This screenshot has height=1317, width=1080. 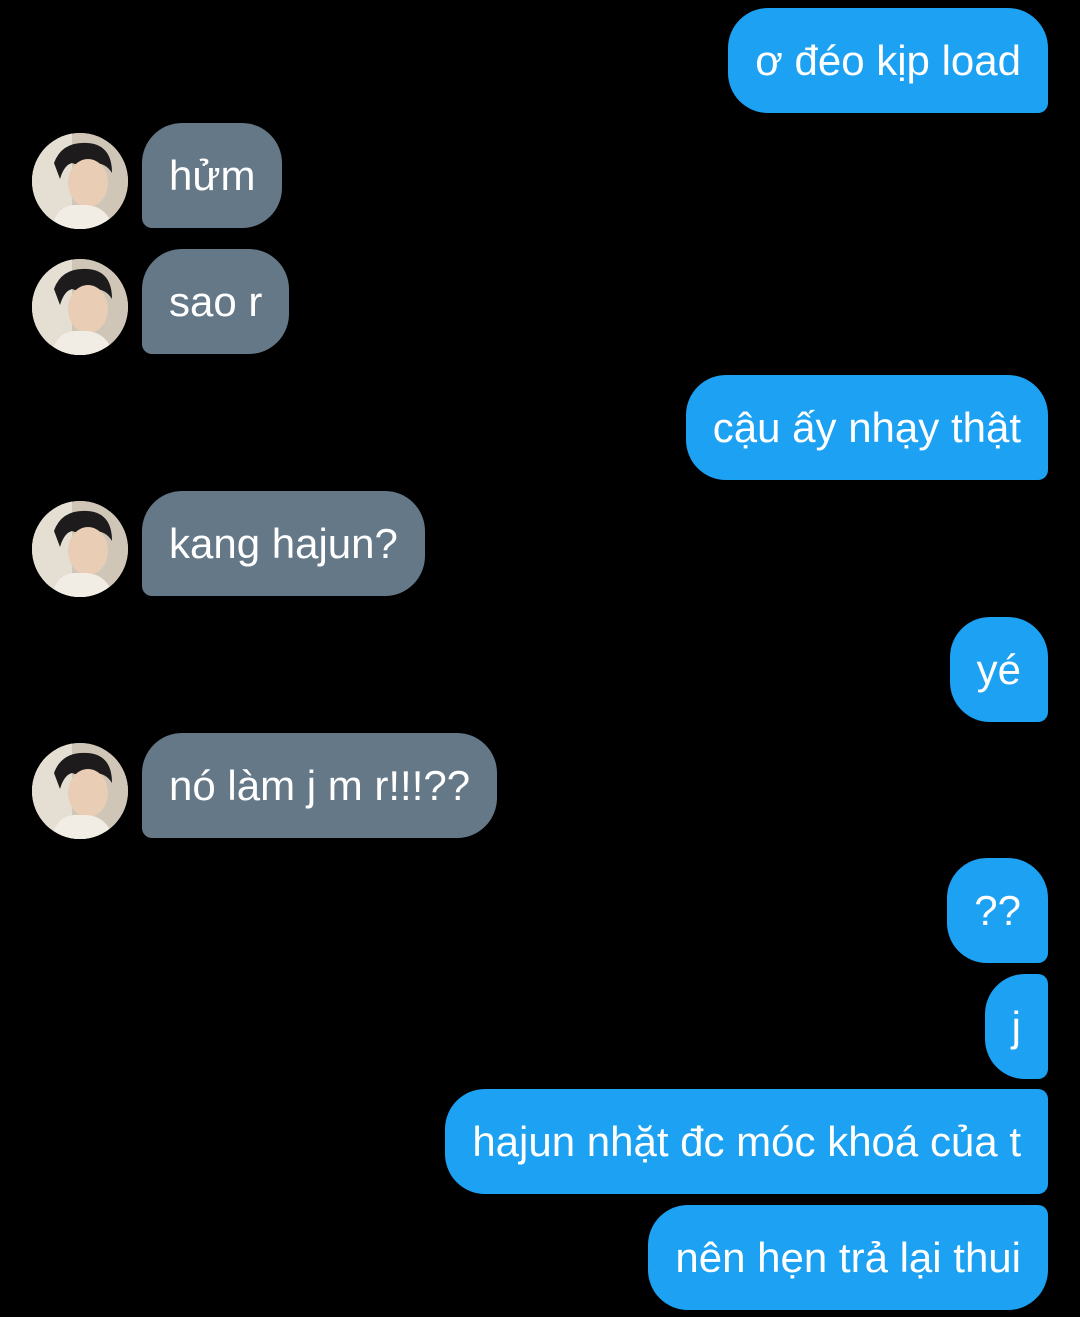 I want to click on message-text: yé, so click(x=998, y=669).